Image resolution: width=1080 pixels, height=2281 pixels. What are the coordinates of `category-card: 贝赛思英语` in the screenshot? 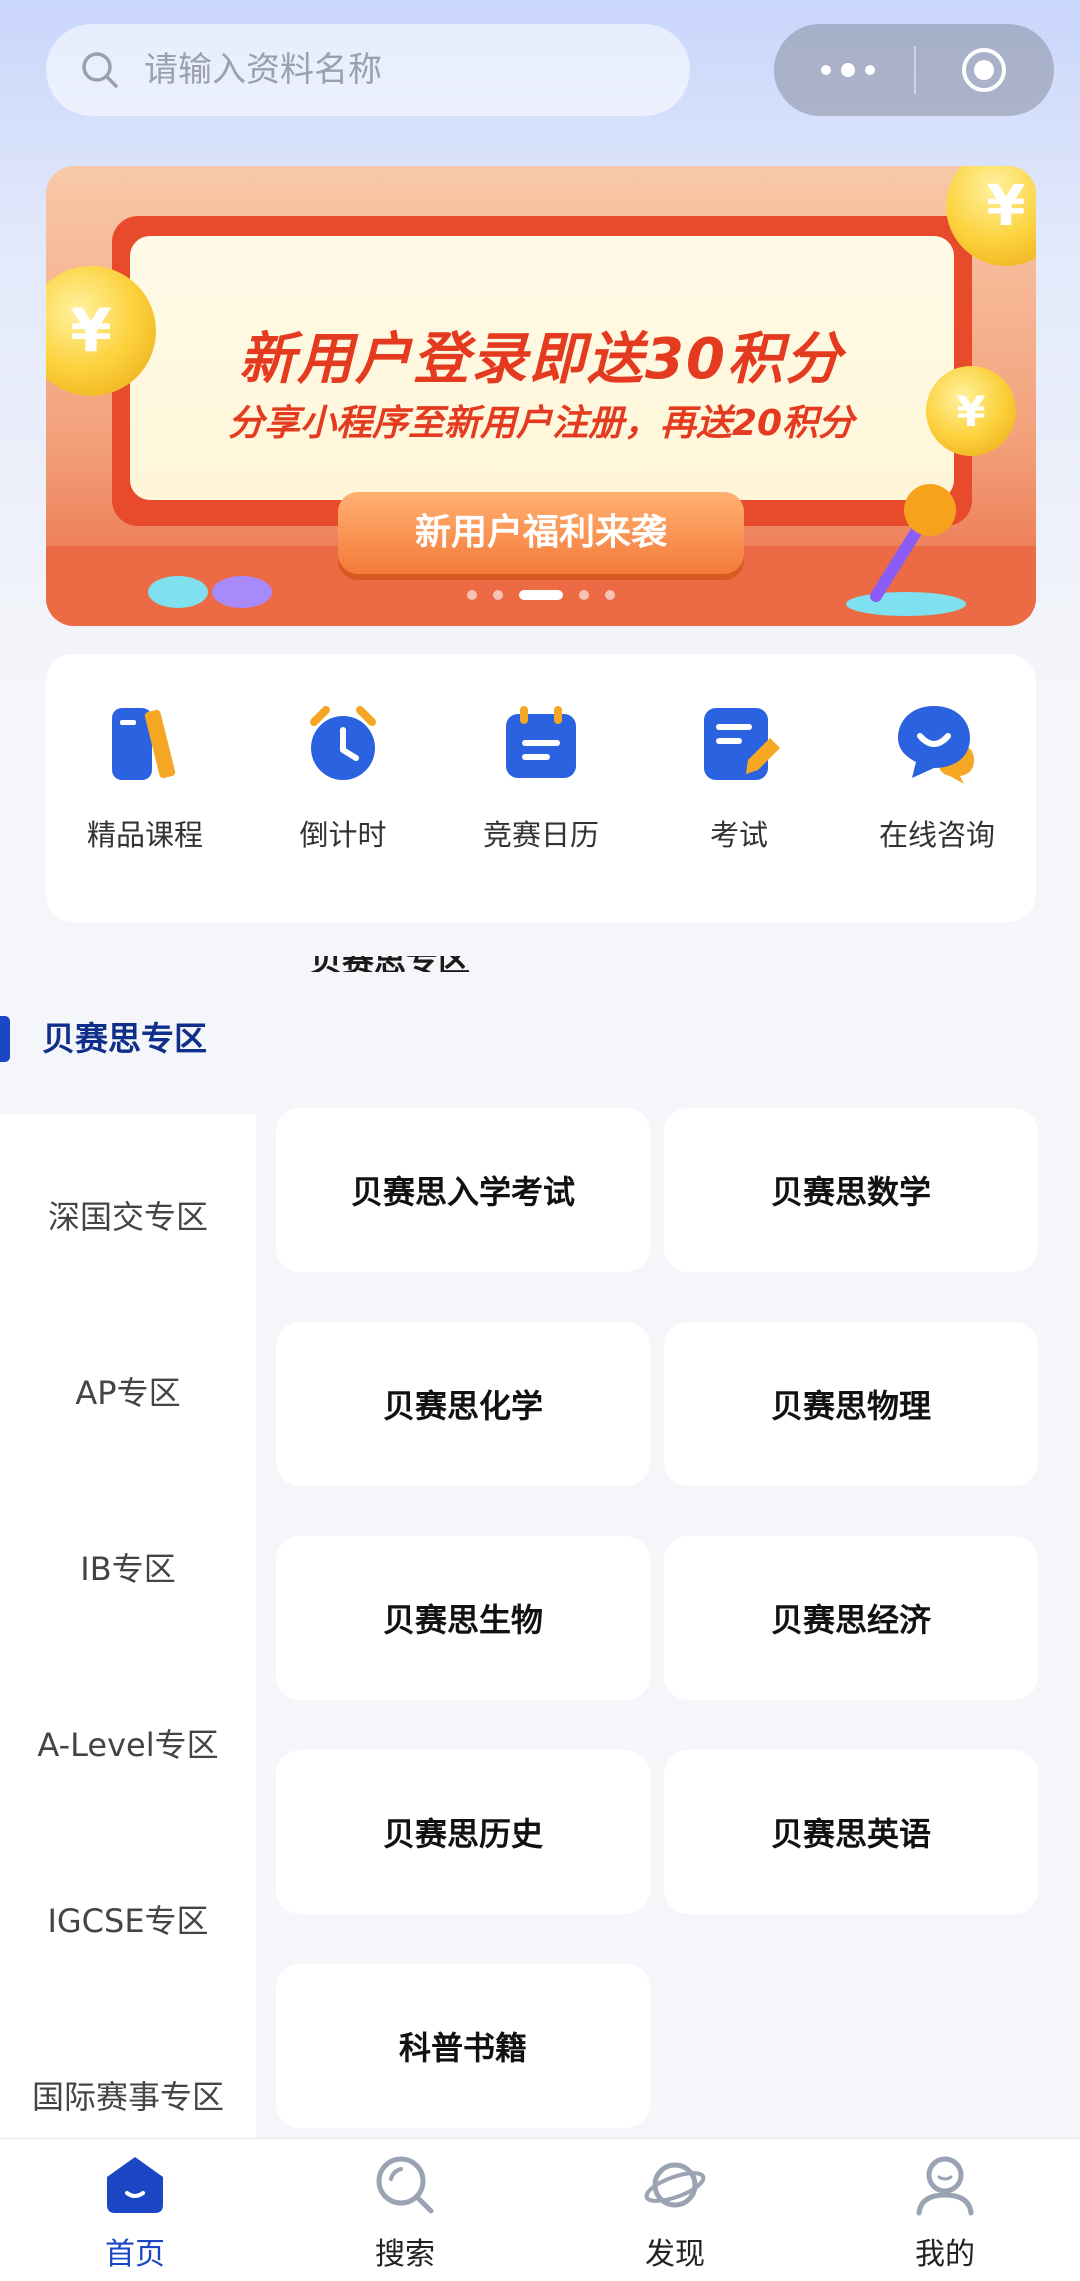 It's located at (851, 1832).